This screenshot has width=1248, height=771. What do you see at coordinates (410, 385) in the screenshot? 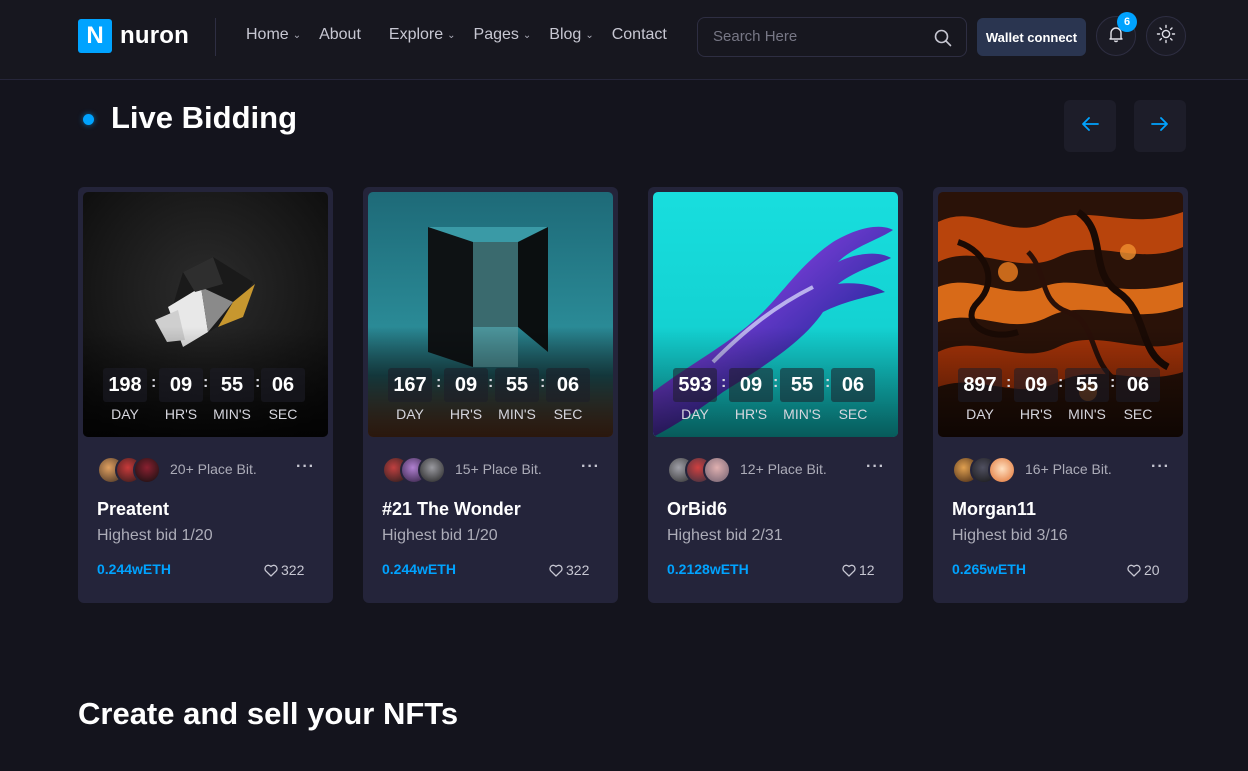
I see `countdown-days: 167` at bounding box center [410, 385].